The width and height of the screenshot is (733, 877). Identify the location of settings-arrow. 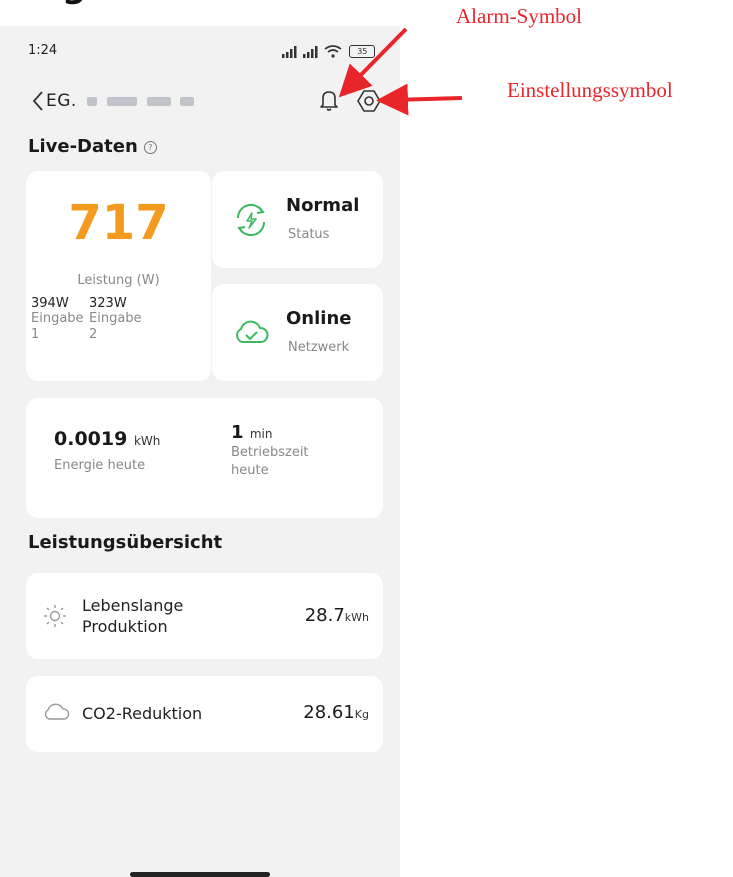
(419, 99).